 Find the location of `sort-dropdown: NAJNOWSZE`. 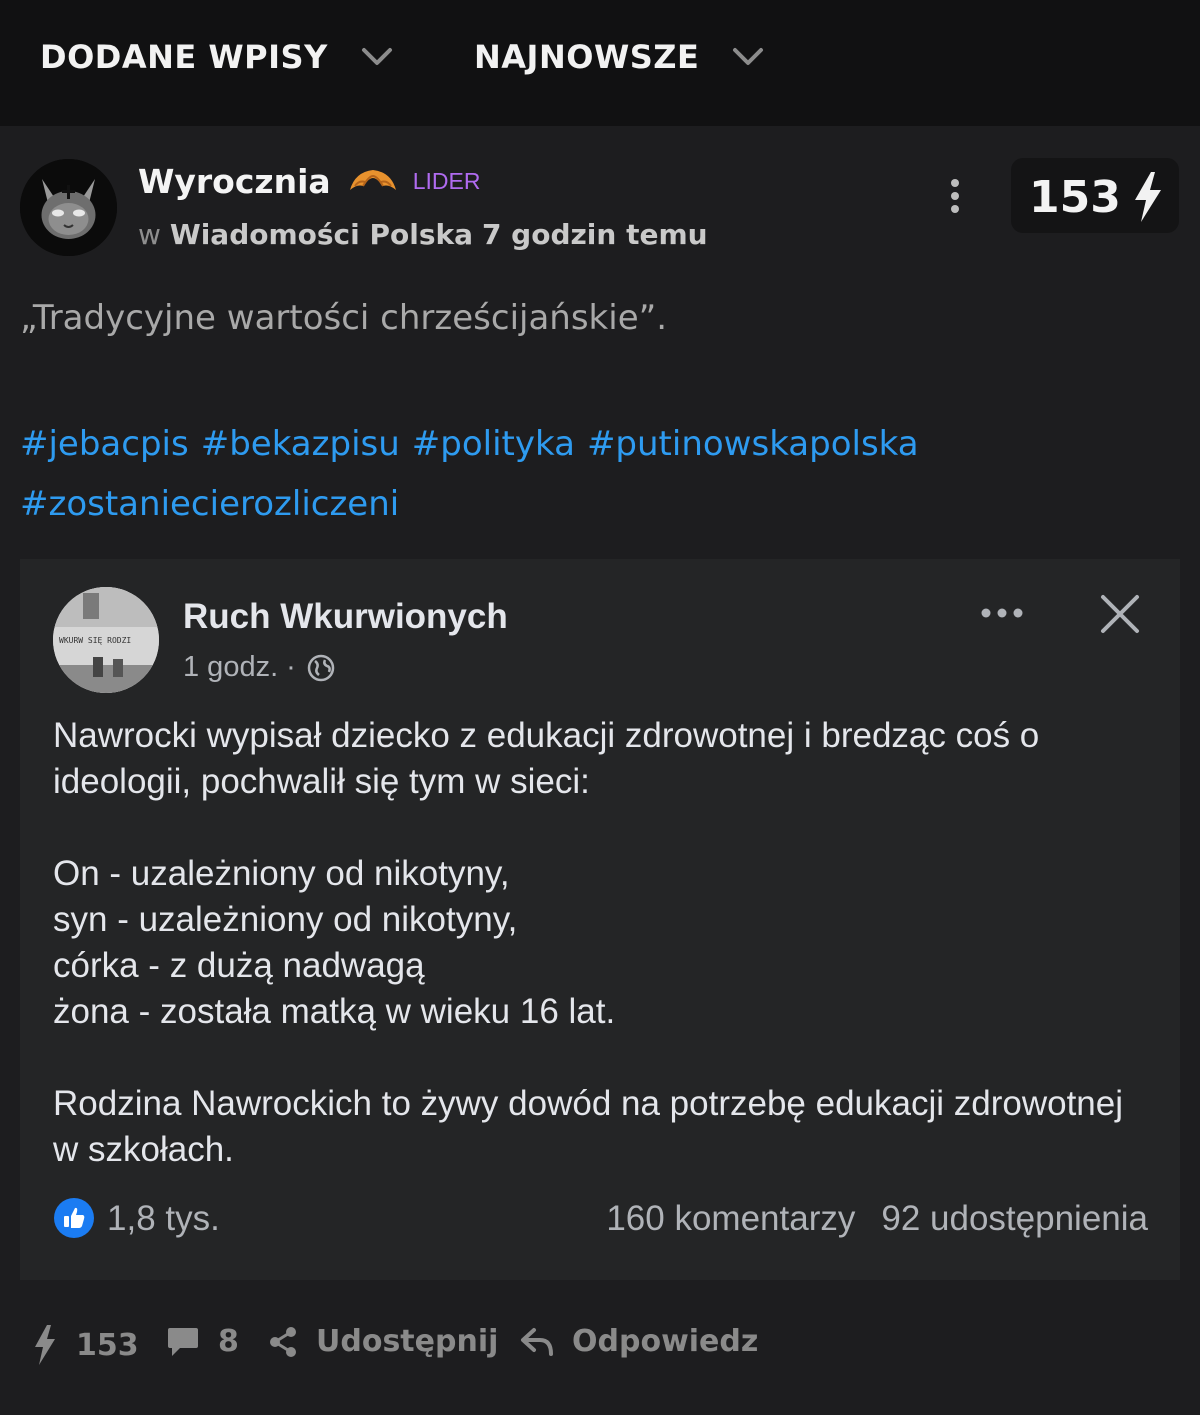

sort-dropdown: NAJNOWSZE is located at coordinates (620, 57).